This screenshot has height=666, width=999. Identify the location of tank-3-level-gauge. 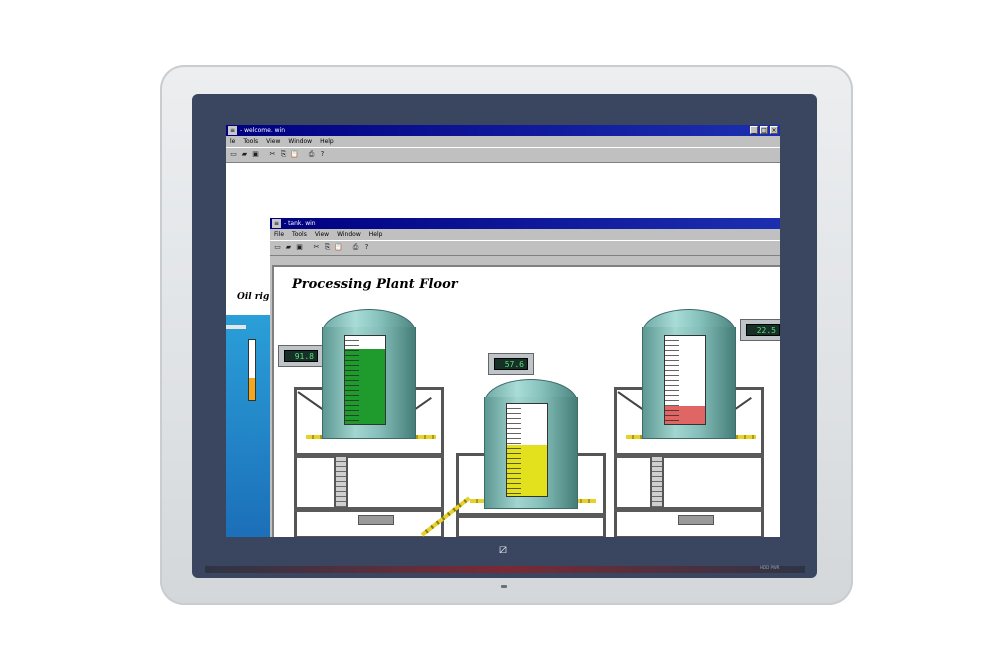
(685, 380).